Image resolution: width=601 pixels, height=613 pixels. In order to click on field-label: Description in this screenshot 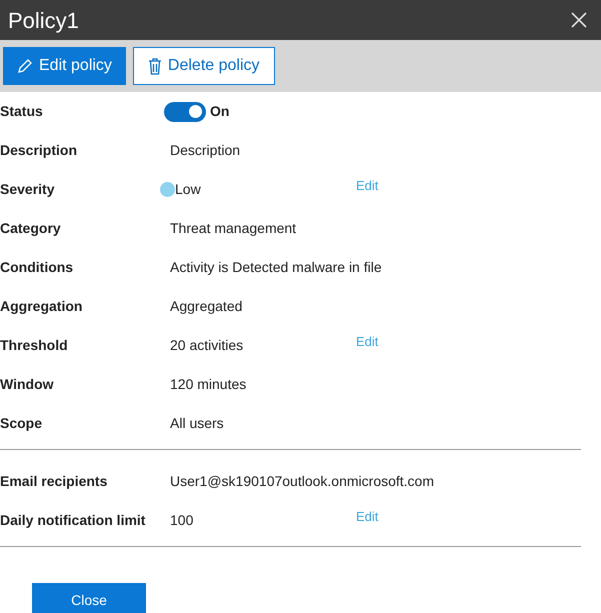, I will do `click(39, 150)`.